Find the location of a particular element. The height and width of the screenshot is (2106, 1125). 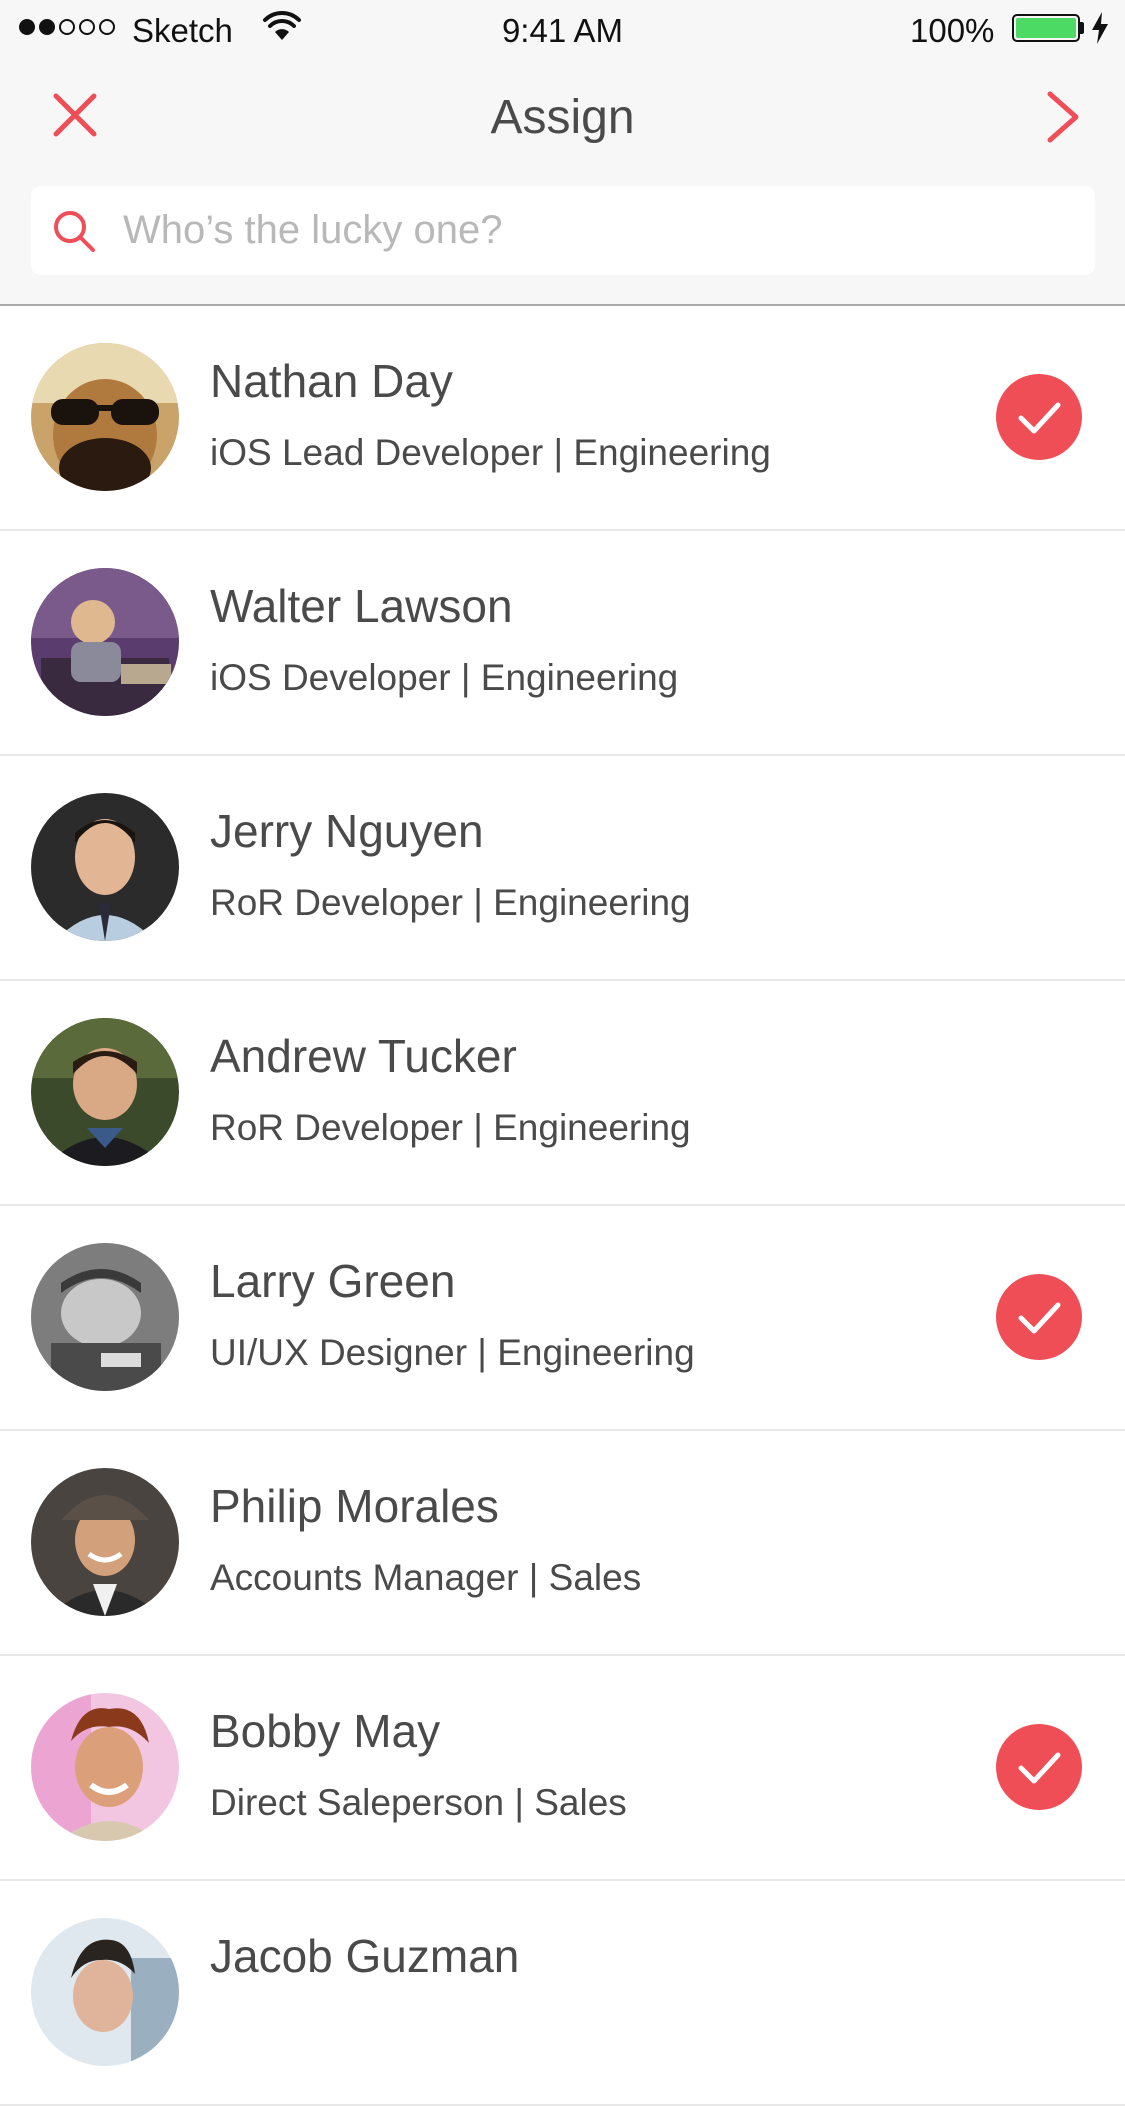

person-row: Jerry Nguyen RoR Developer | Engineering is located at coordinates (562, 868).